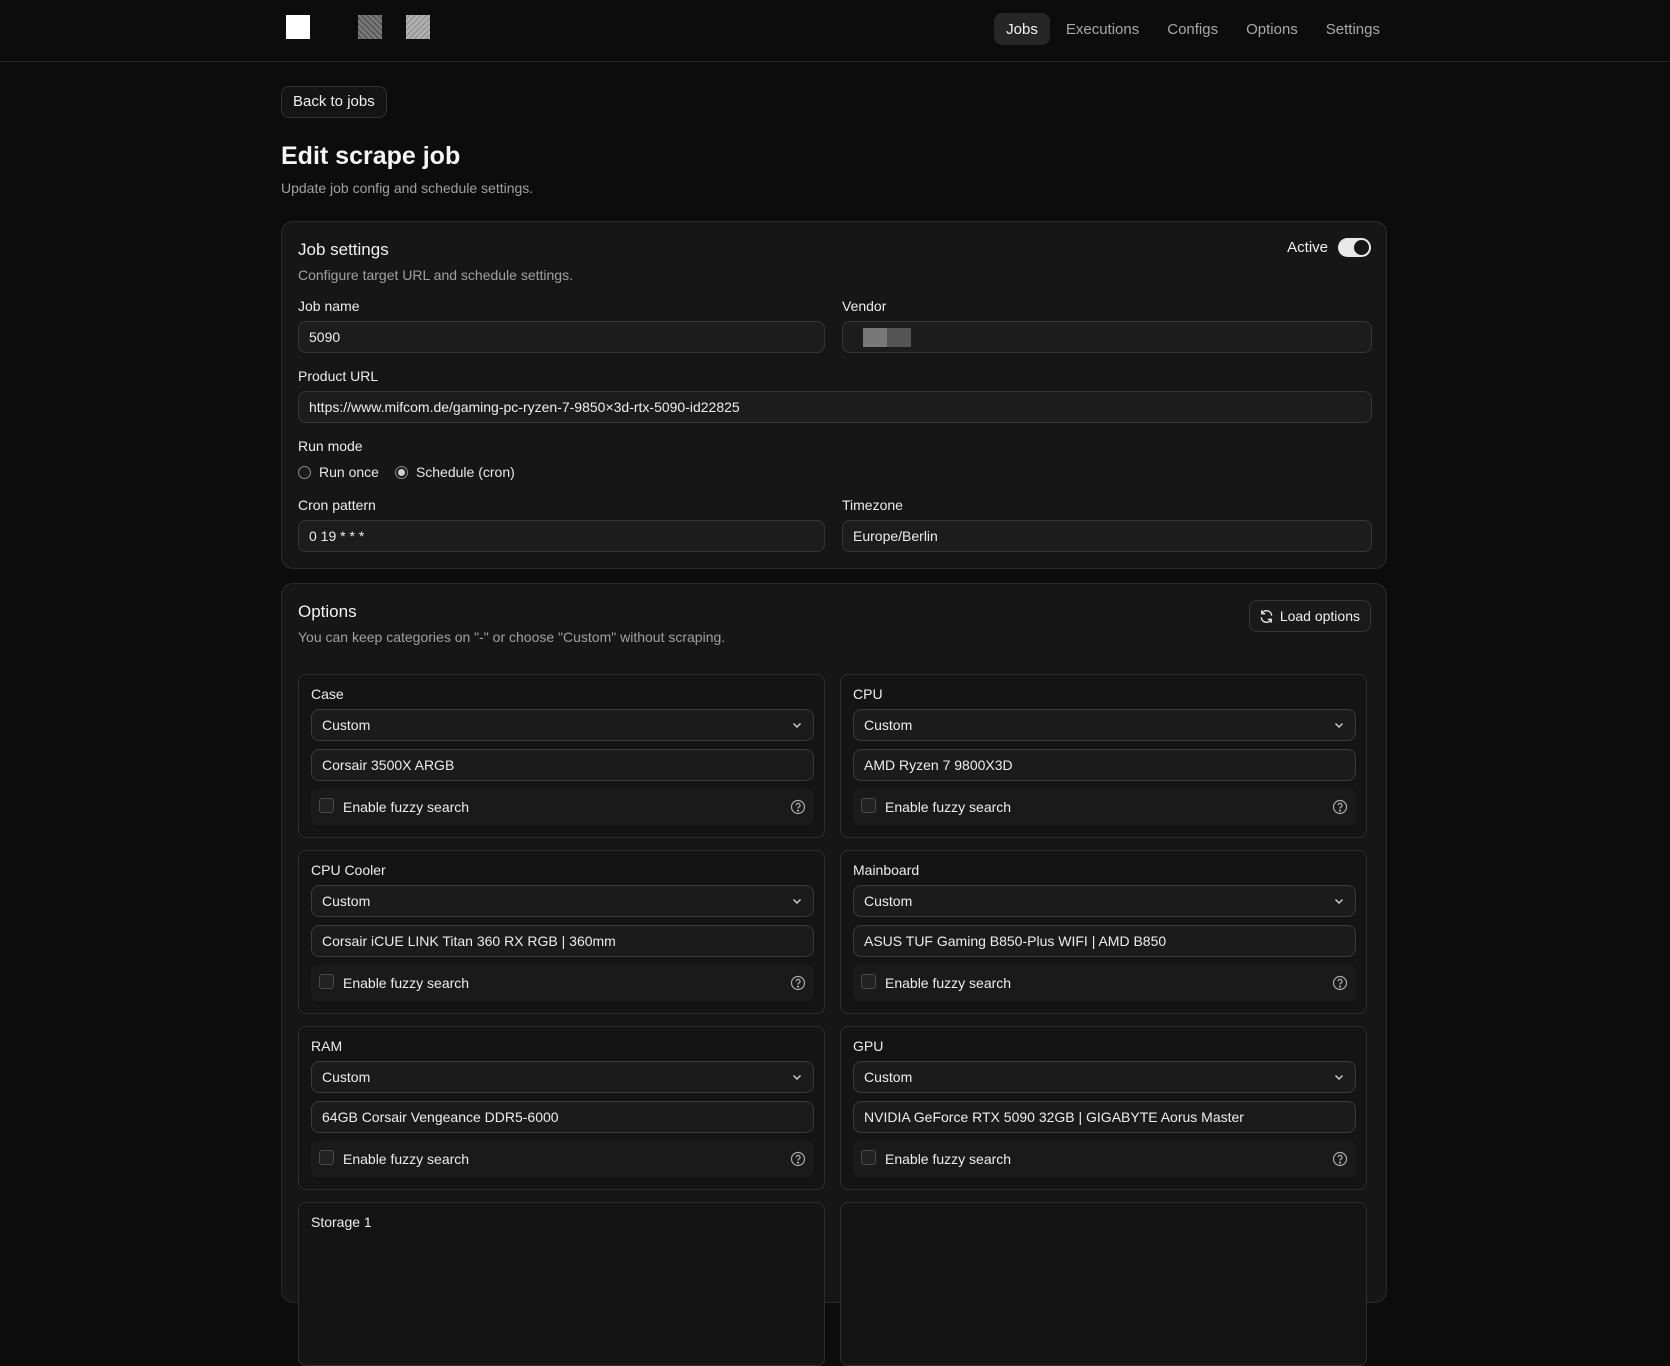  Describe the element at coordinates (298, 27) in the screenshot. I see `logo-white` at that location.